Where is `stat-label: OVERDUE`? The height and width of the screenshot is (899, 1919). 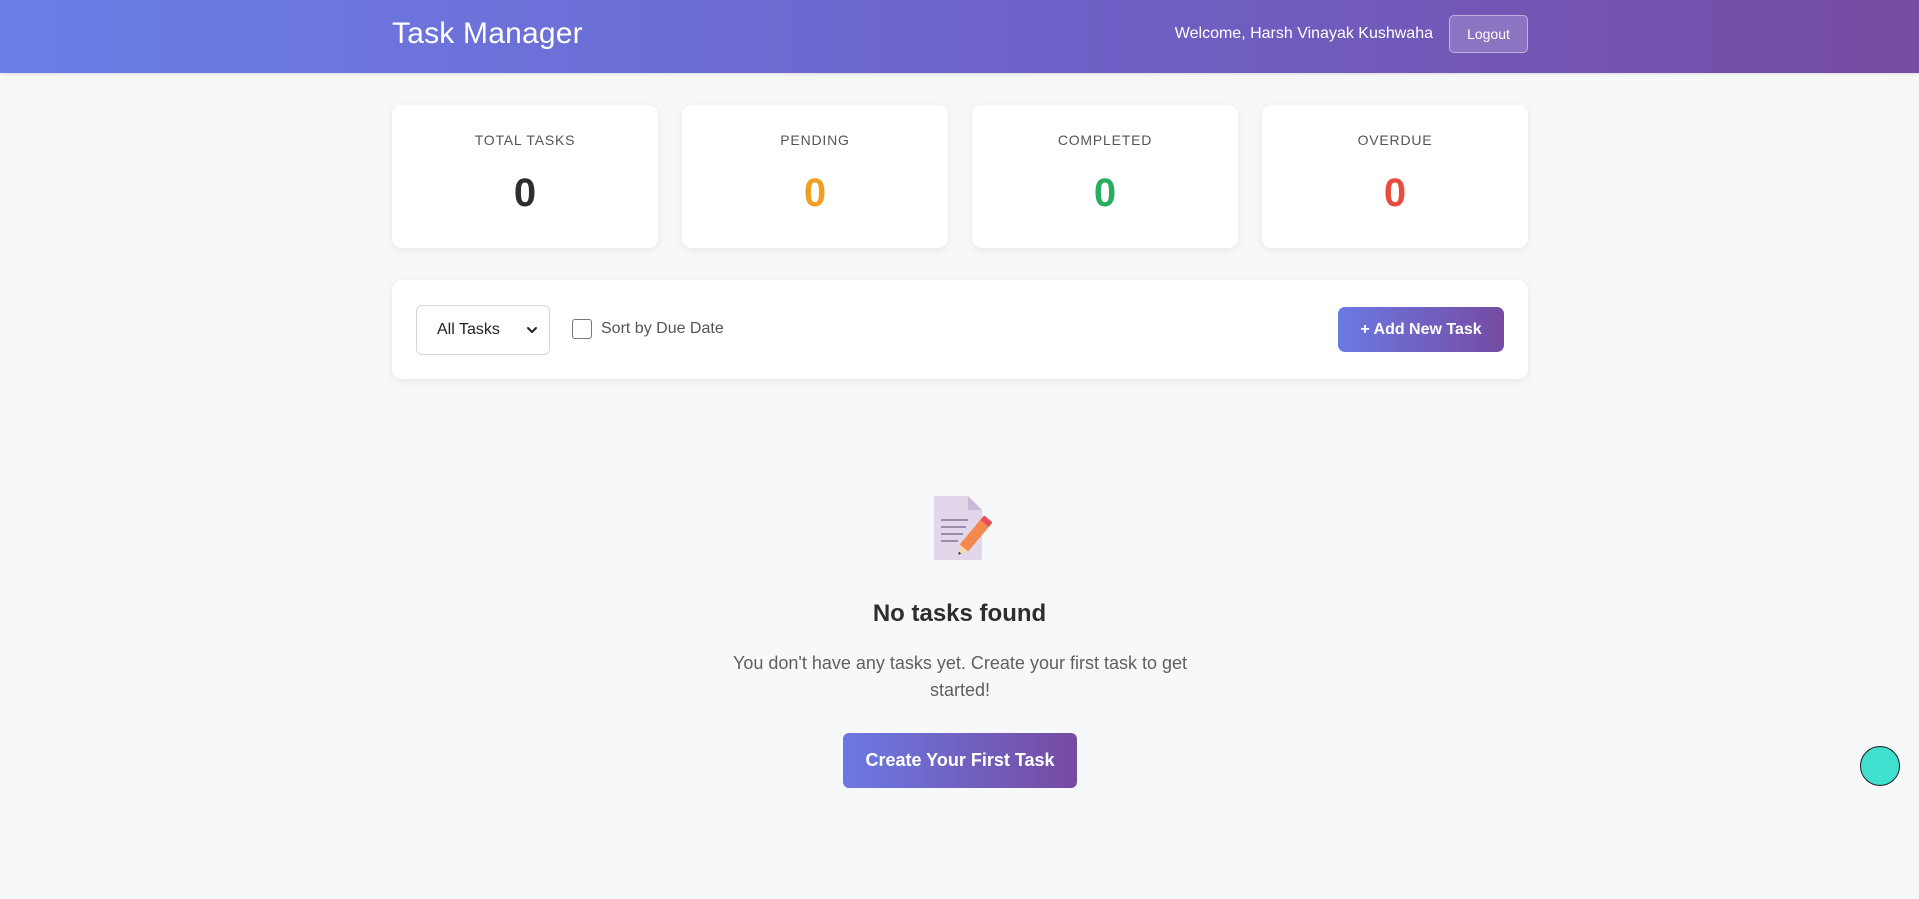
stat-label: OVERDUE is located at coordinates (1395, 140).